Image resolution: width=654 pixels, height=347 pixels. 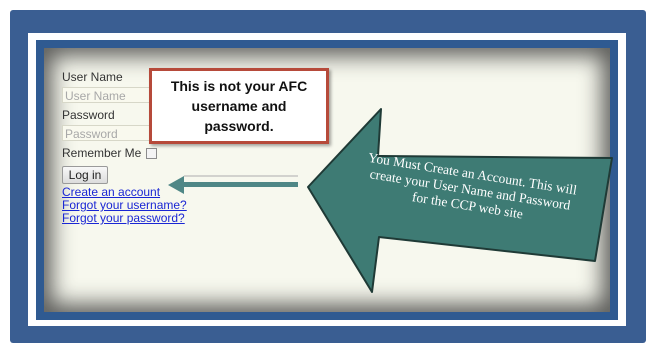 I want to click on pointer-arrow-icon, so click(x=233, y=184).